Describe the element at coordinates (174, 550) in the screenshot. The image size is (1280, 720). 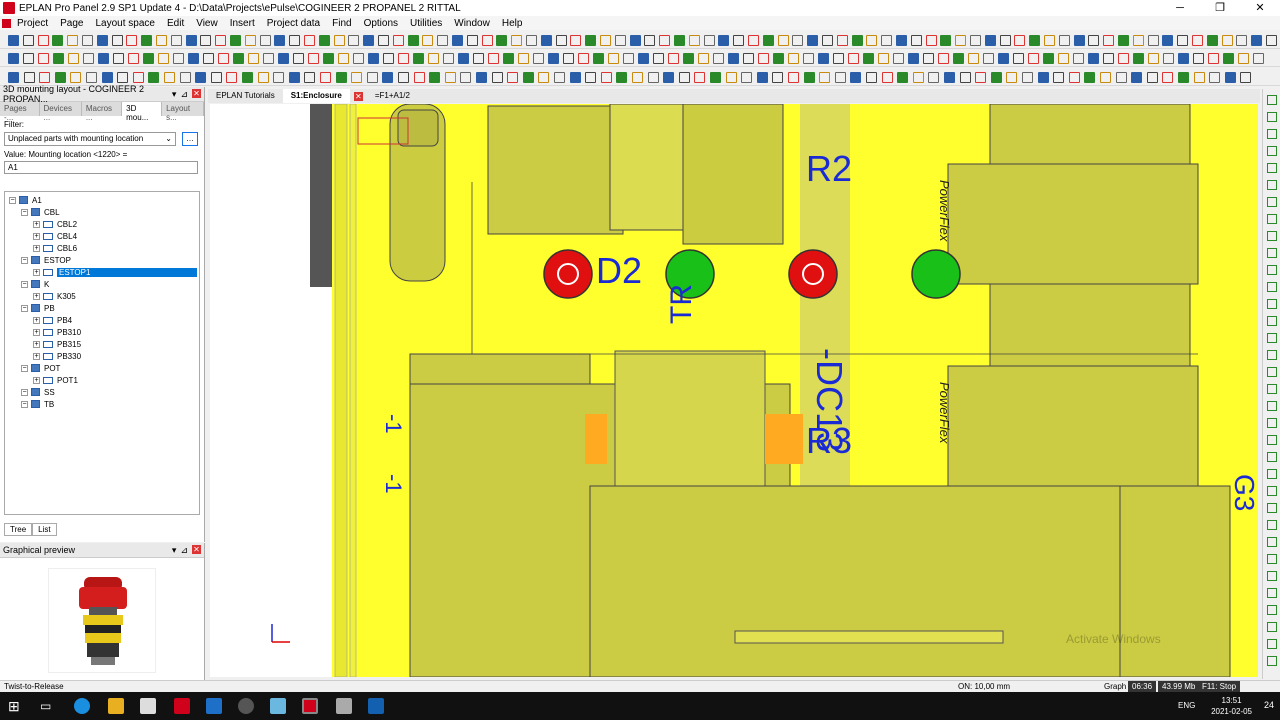
I see `preview-dropdown-icon: ▾` at that location.